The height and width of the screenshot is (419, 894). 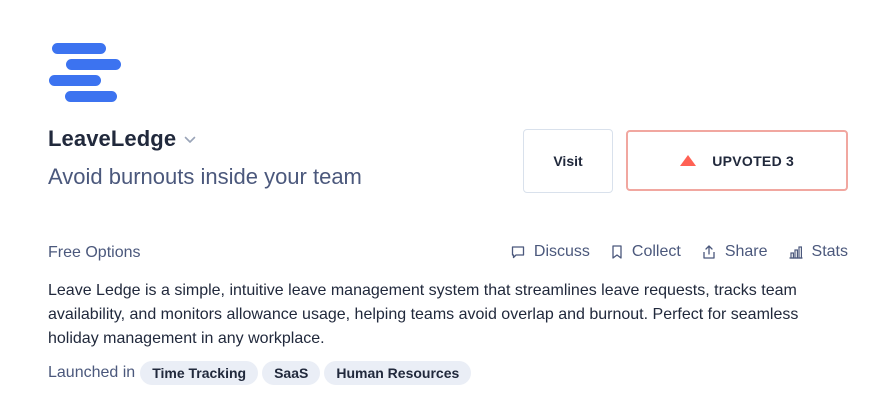 What do you see at coordinates (92, 372) in the screenshot?
I see `launched-in-label: Launched in` at bounding box center [92, 372].